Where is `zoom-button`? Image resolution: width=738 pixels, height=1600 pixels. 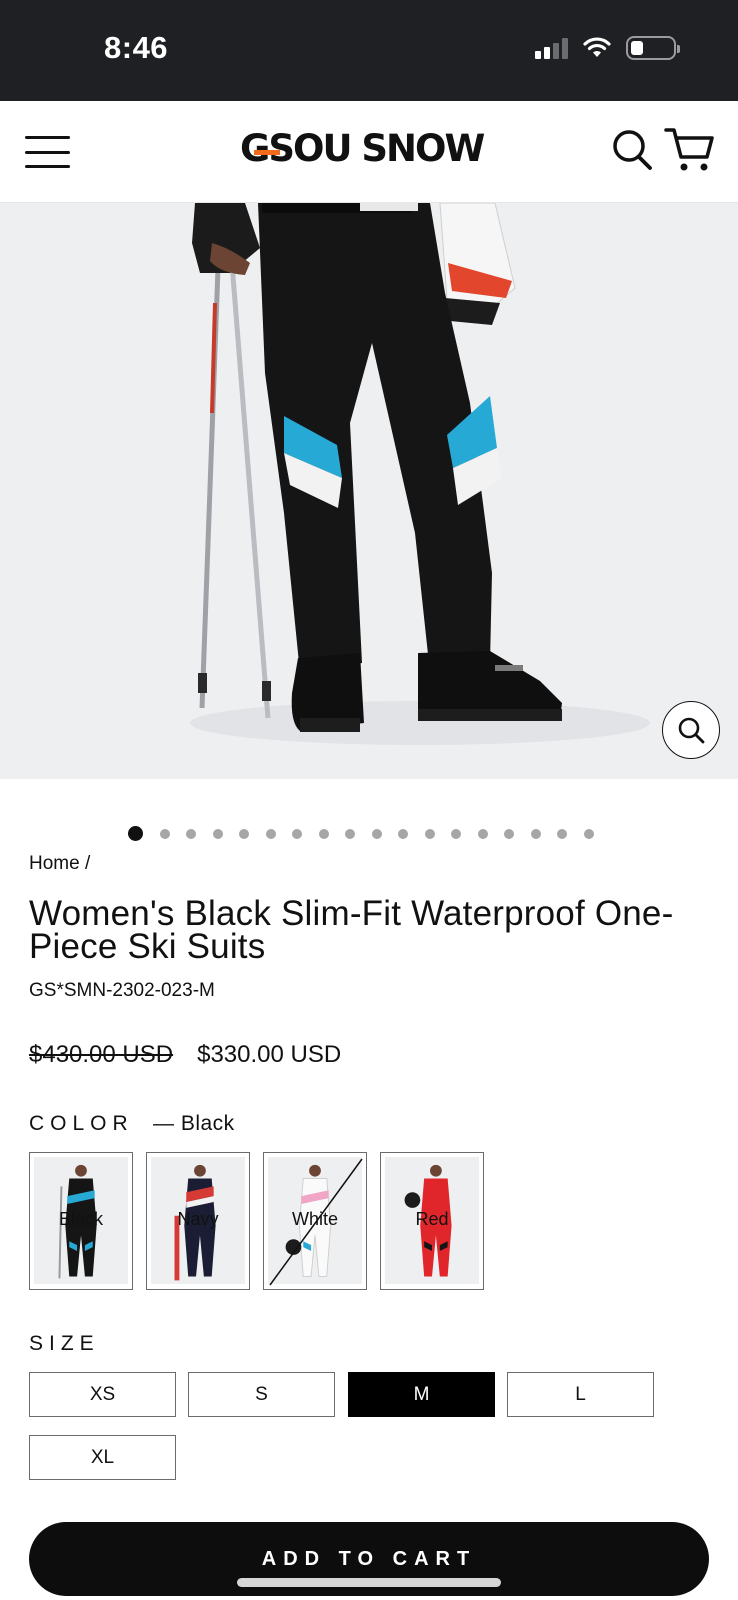
zoom-button is located at coordinates (691, 730).